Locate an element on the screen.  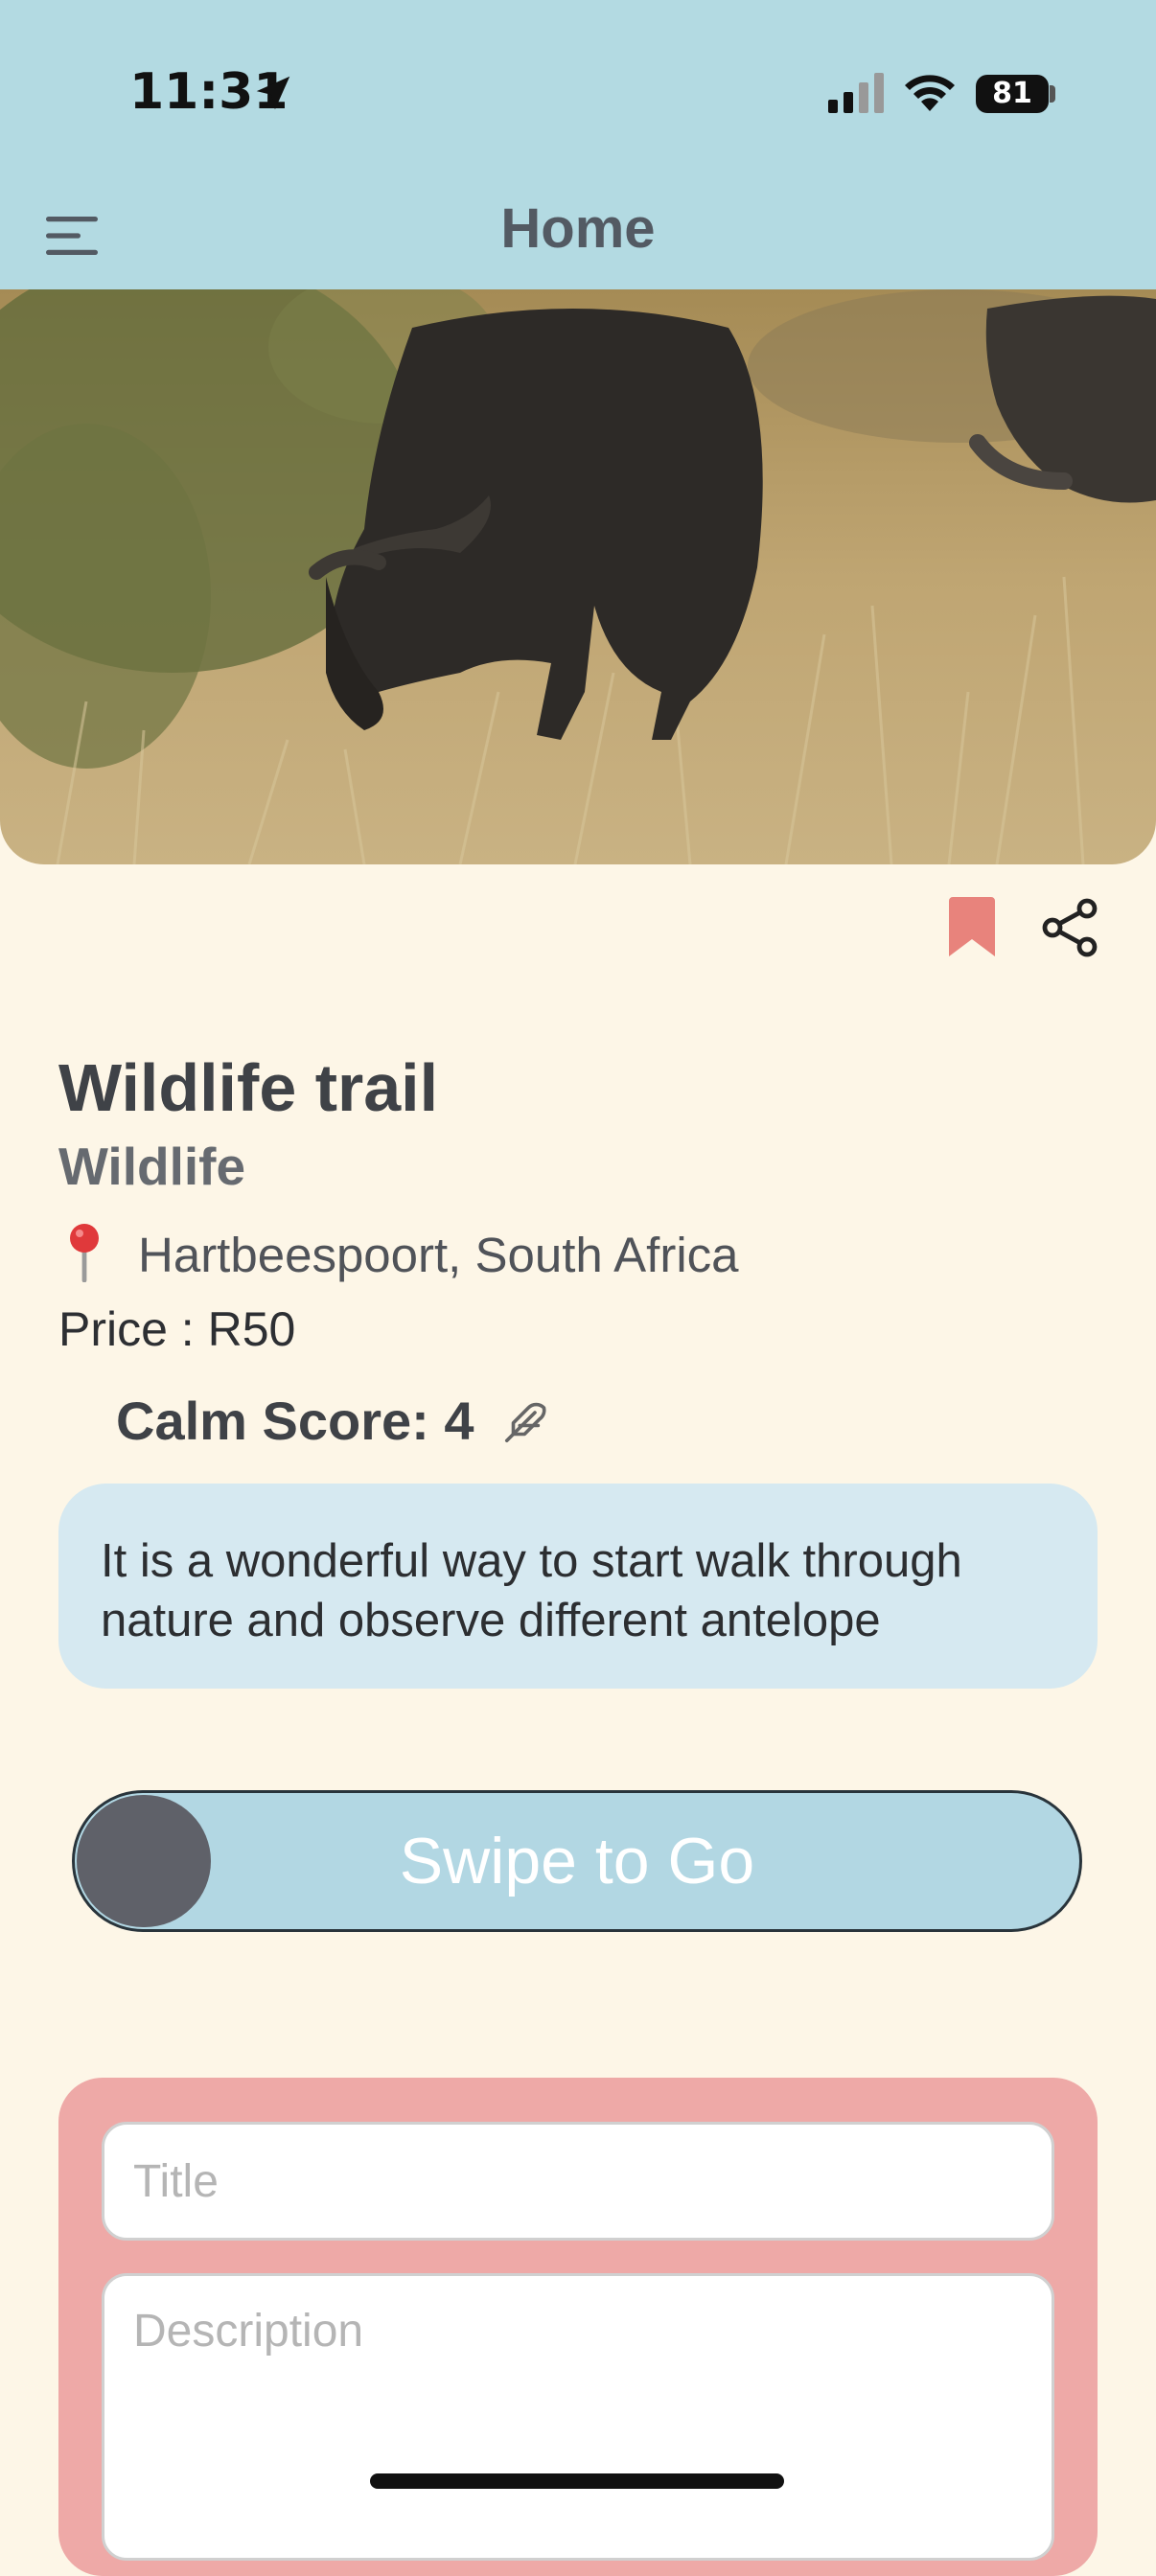
page-title: Home is located at coordinates (578, 228).